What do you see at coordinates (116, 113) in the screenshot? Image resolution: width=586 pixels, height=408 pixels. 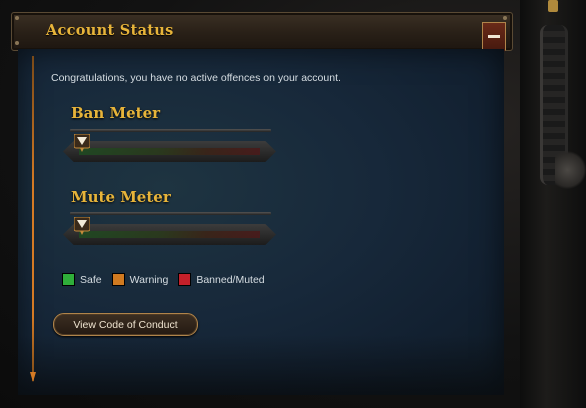 I see `ban-meter-title: Ban Meter` at bounding box center [116, 113].